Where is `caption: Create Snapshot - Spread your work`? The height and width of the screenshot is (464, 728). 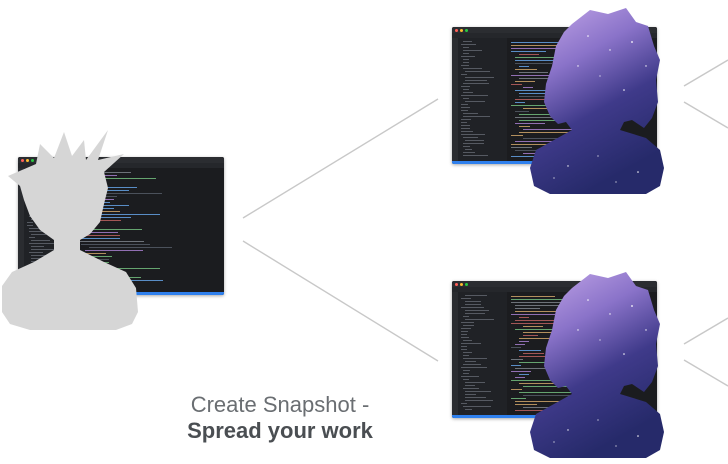
caption: Create Snapshot - Spread your work is located at coordinates (280, 418).